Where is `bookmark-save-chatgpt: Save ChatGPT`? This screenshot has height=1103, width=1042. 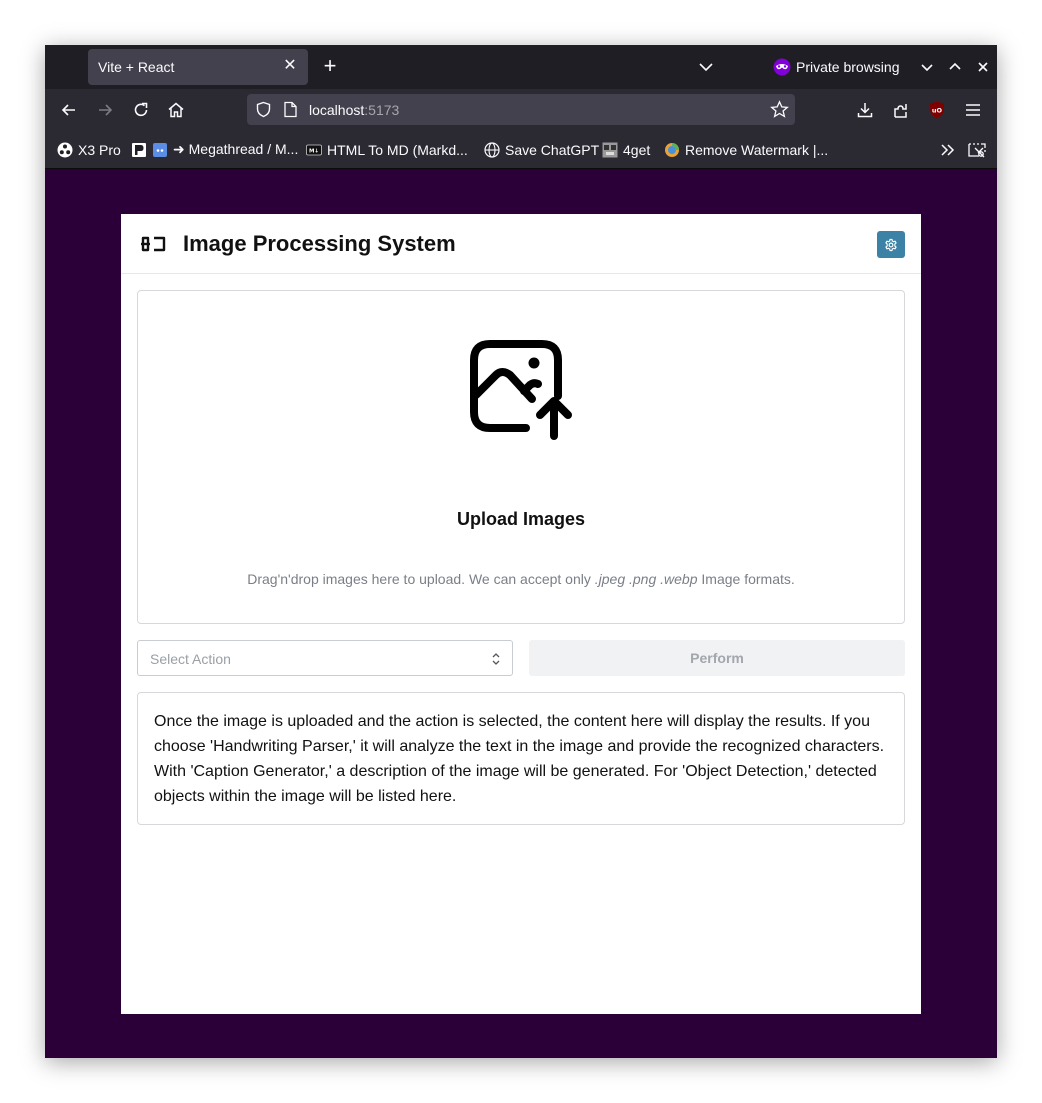
bookmark-save-chatgpt: Save ChatGPT is located at coordinates (541, 149).